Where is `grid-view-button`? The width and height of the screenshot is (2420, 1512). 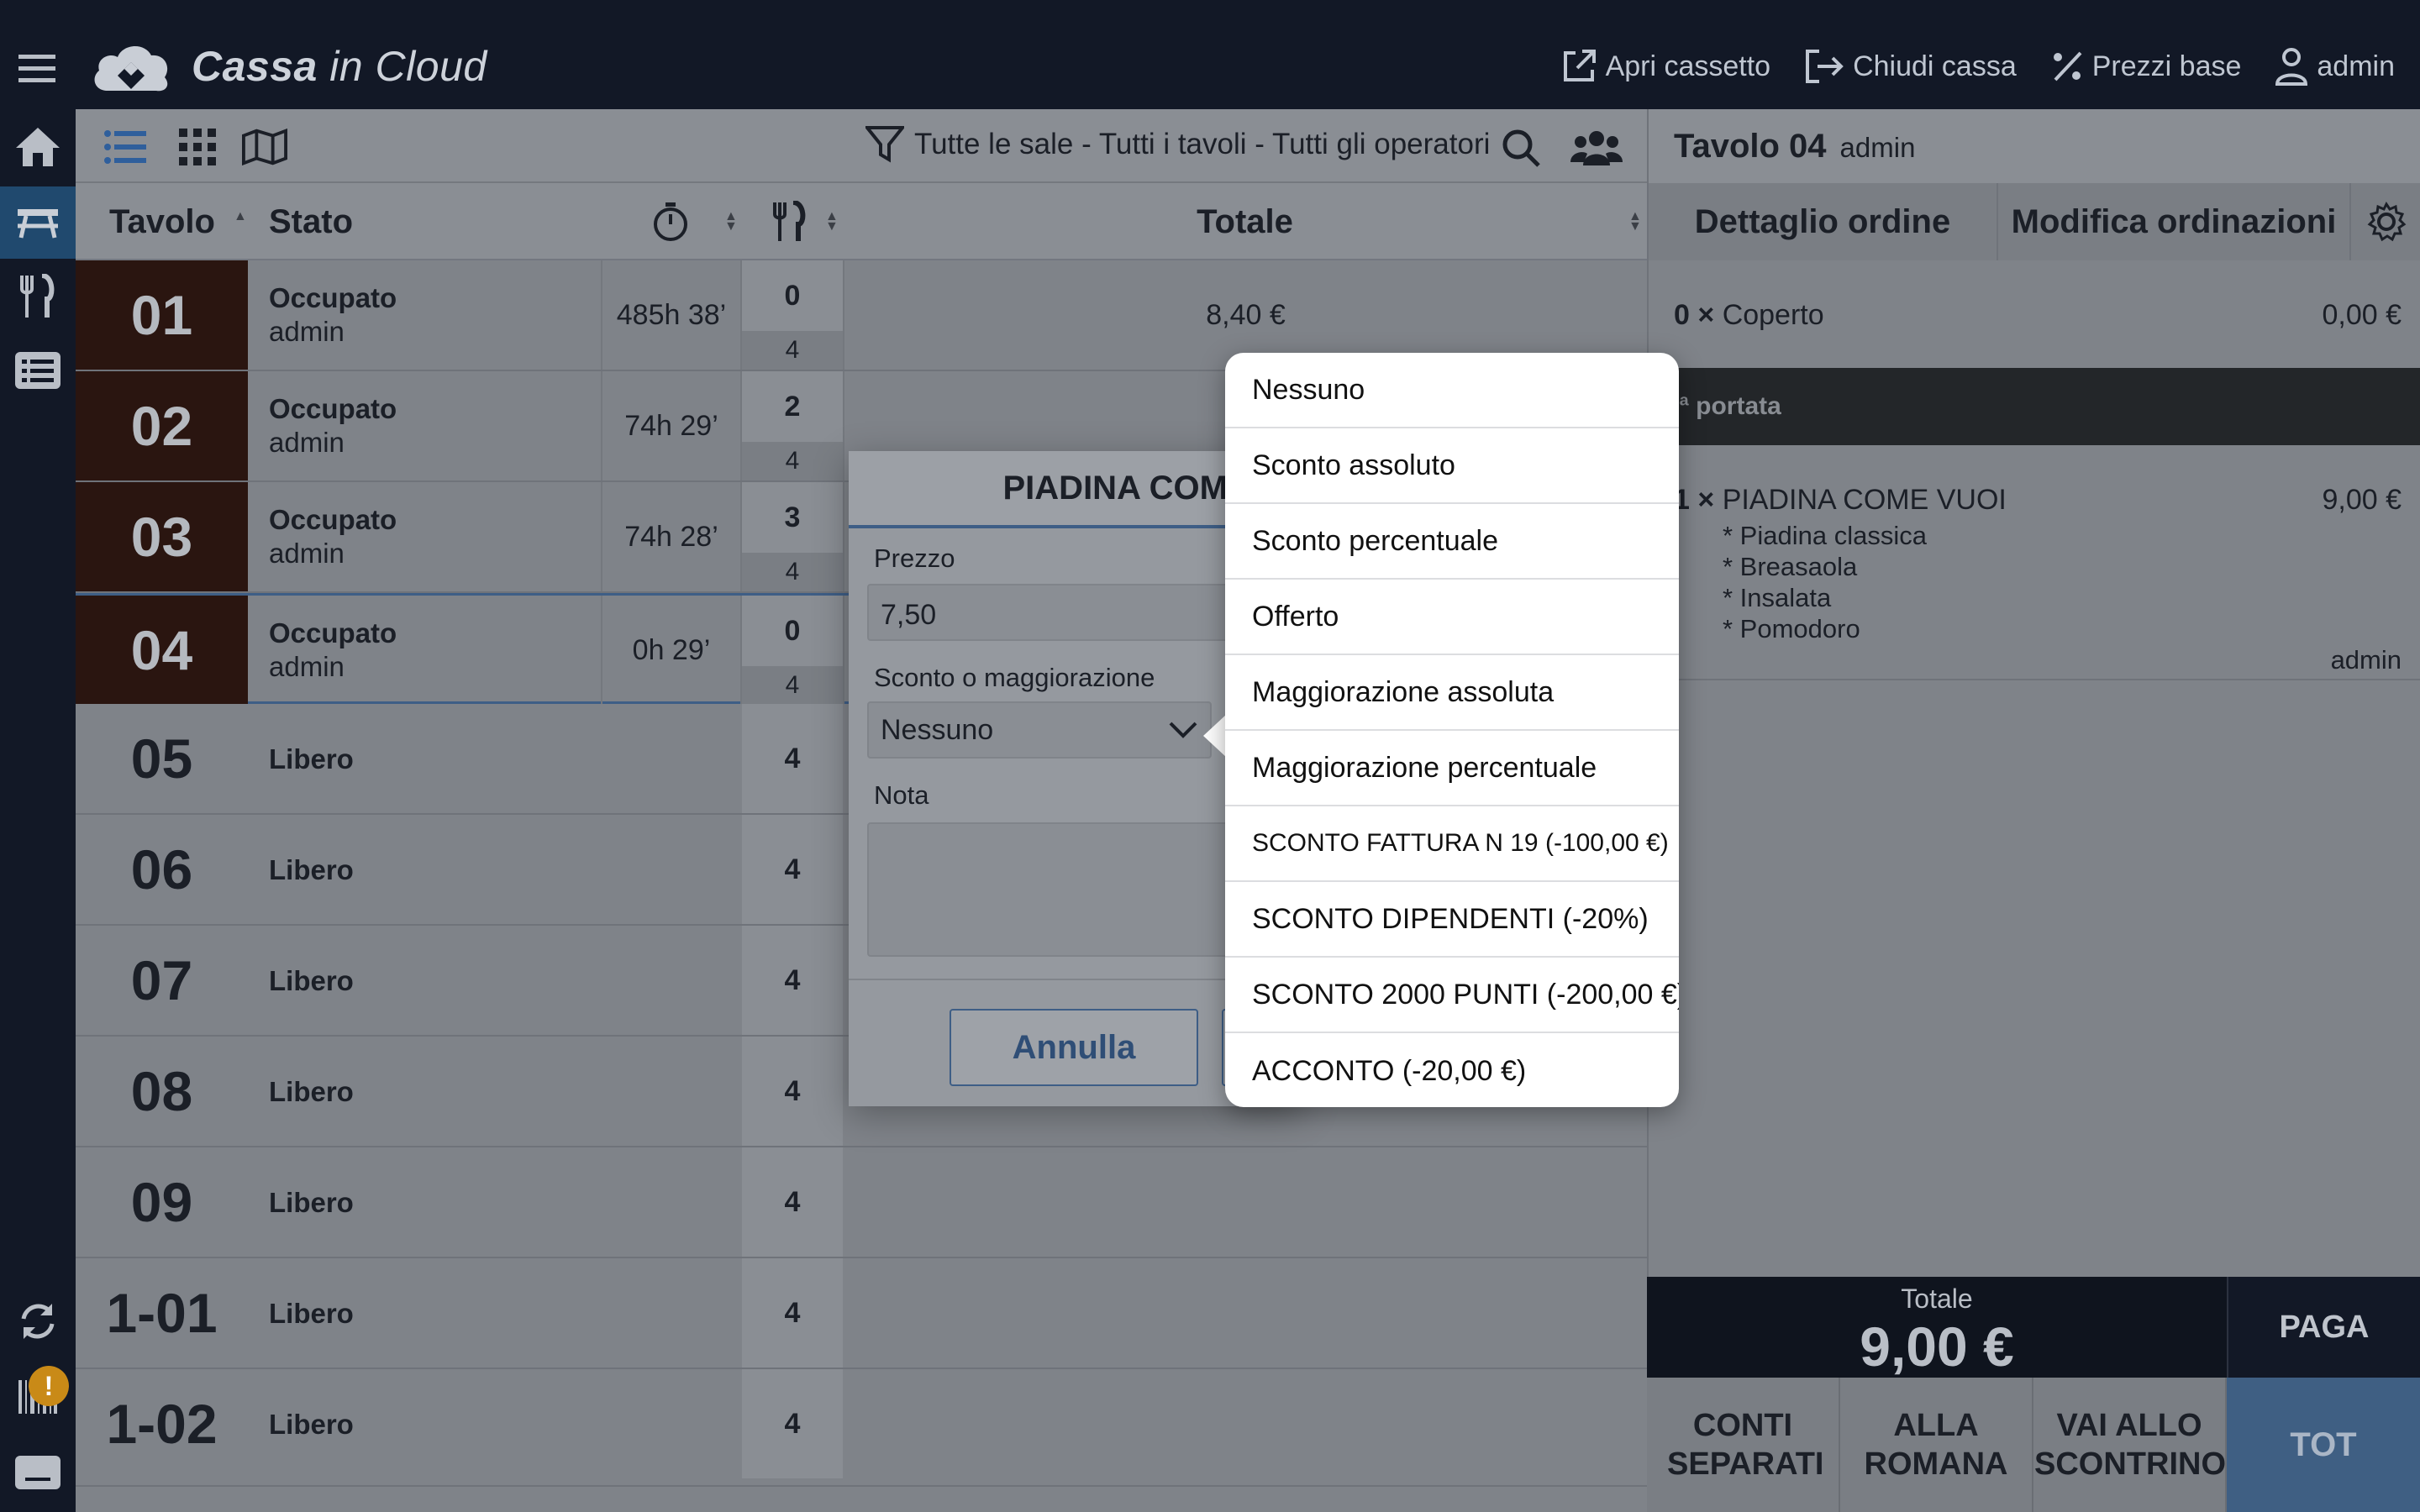
grid-view-button is located at coordinates (197, 147).